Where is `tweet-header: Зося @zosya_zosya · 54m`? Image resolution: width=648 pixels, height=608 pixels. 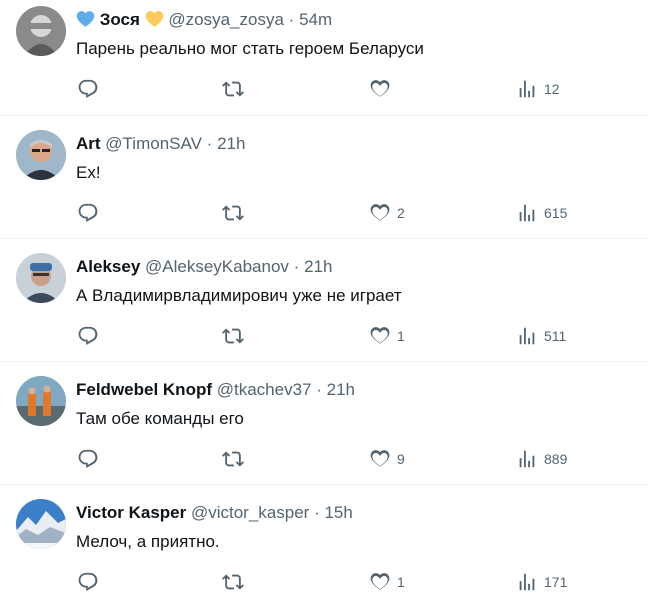 tweet-header: Зося @zosya_zosya · 54m is located at coordinates (204, 21).